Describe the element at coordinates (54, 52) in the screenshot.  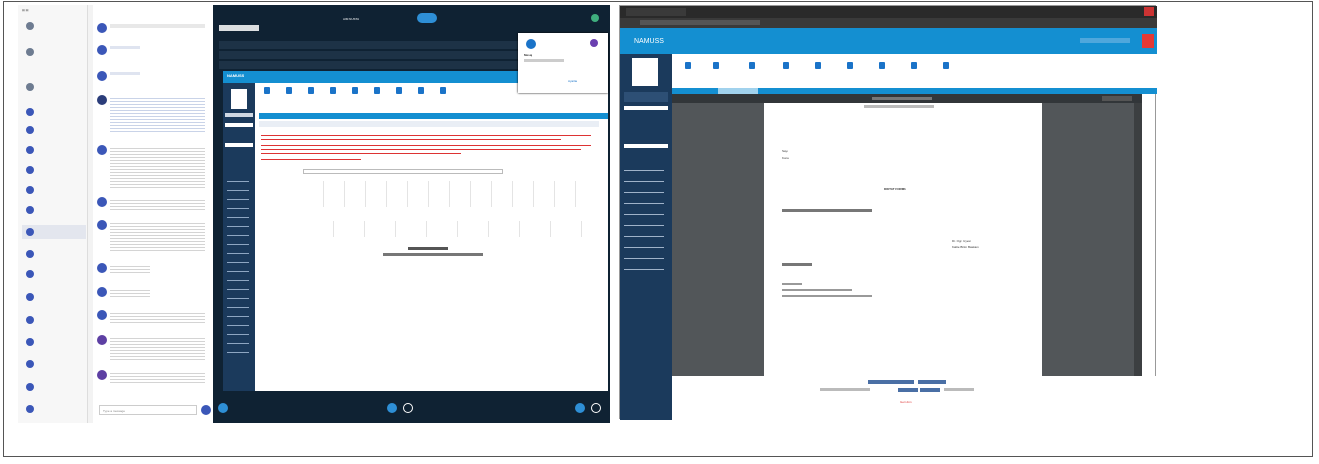
I see `sidebar-item-calendar` at that location.